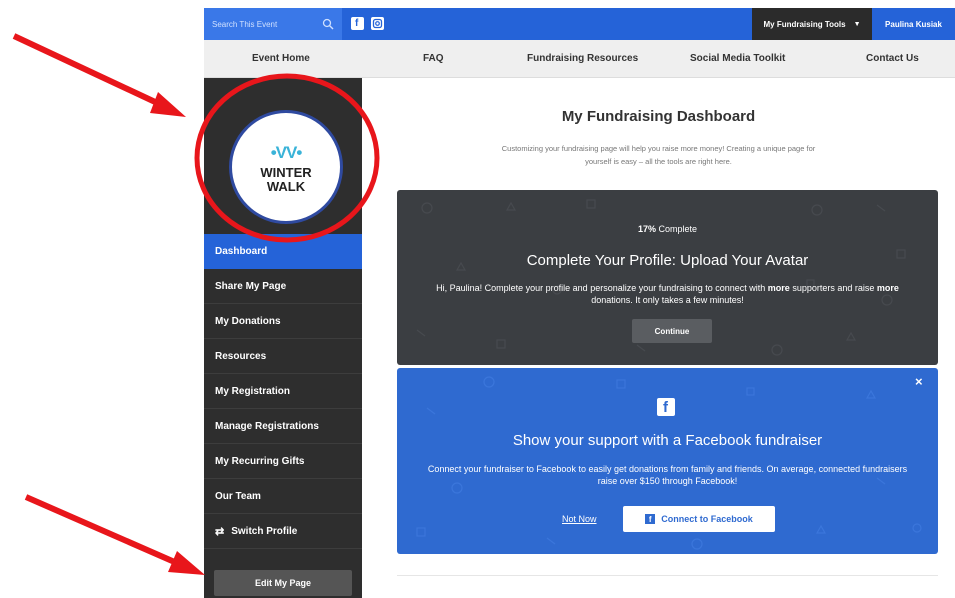  I want to click on connect-label: Connect to Facebook, so click(707, 519).